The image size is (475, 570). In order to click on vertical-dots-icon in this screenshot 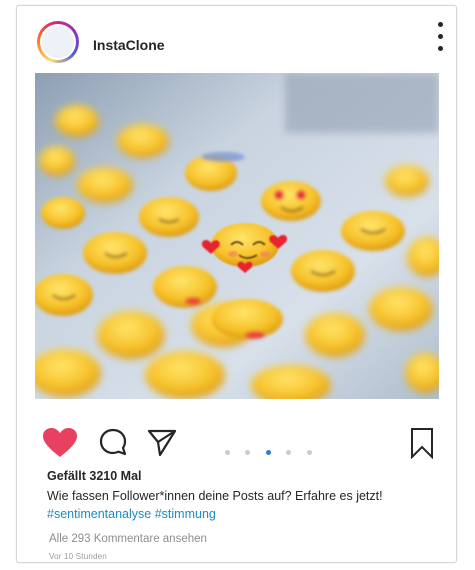, I will do `click(440, 40)`.